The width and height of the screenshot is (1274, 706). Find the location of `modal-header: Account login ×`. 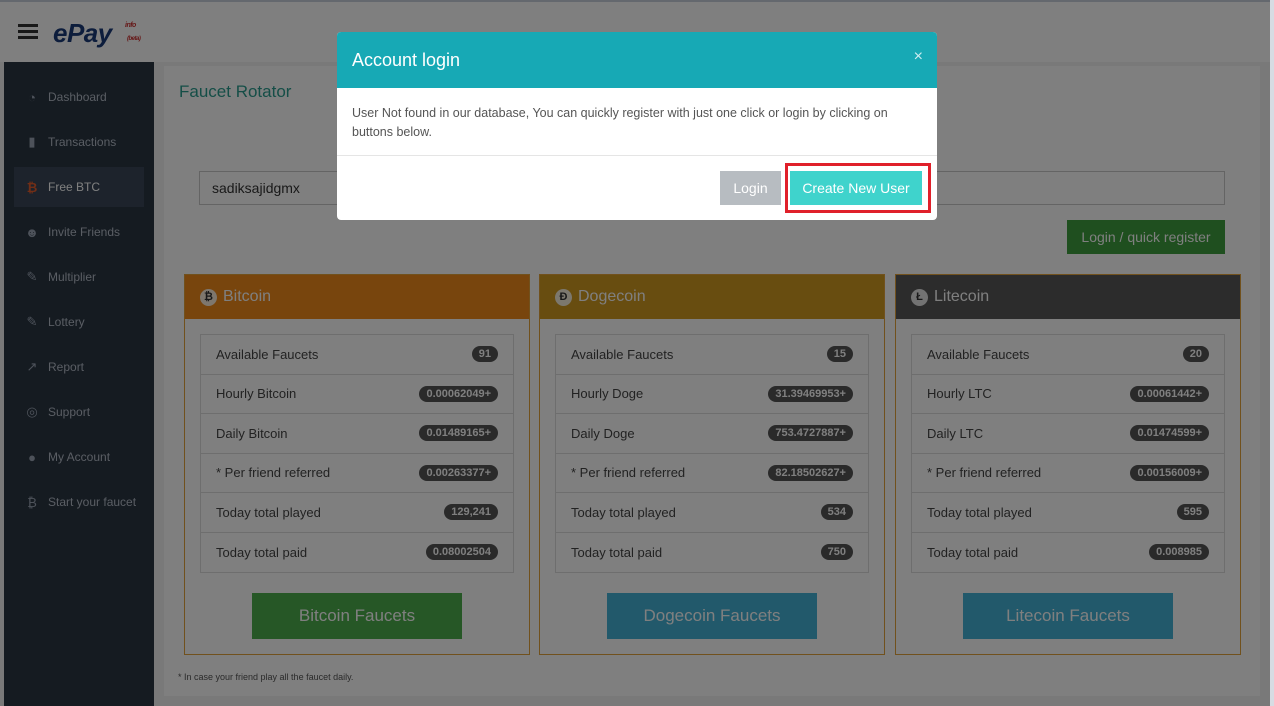

modal-header: Account login × is located at coordinates (637, 60).